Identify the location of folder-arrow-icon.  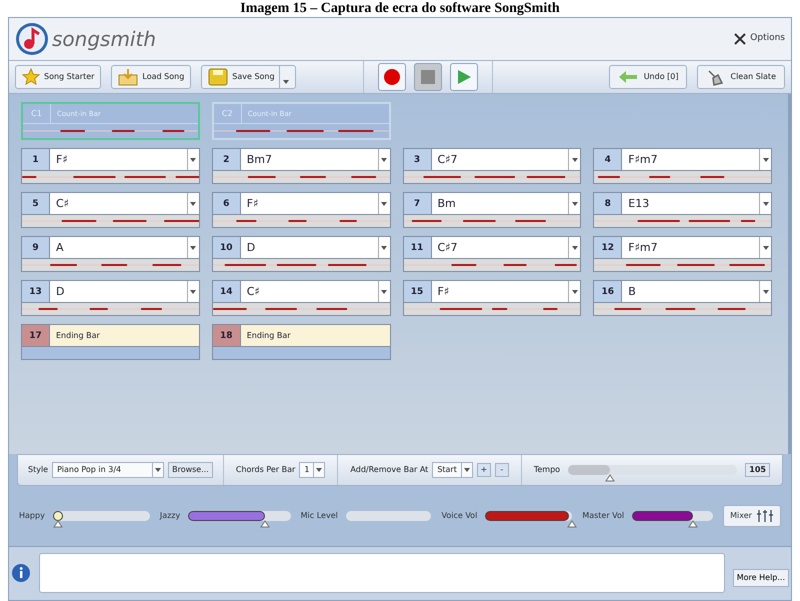
(128, 77).